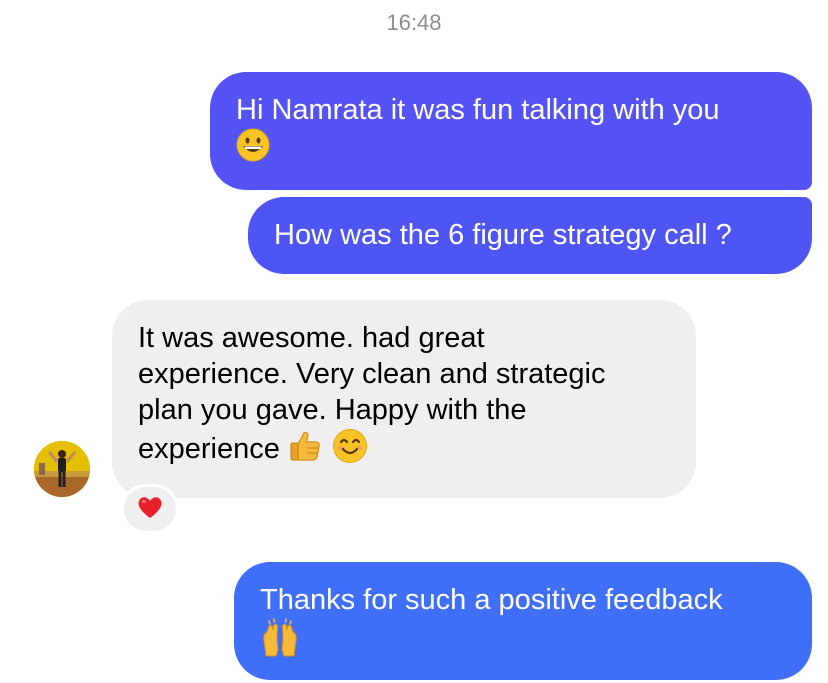 The height and width of the screenshot is (683, 828). What do you see at coordinates (511, 131) in the screenshot?
I see `outgoing-message-bubble: Hi Namrata it was fun talking with you` at bounding box center [511, 131].